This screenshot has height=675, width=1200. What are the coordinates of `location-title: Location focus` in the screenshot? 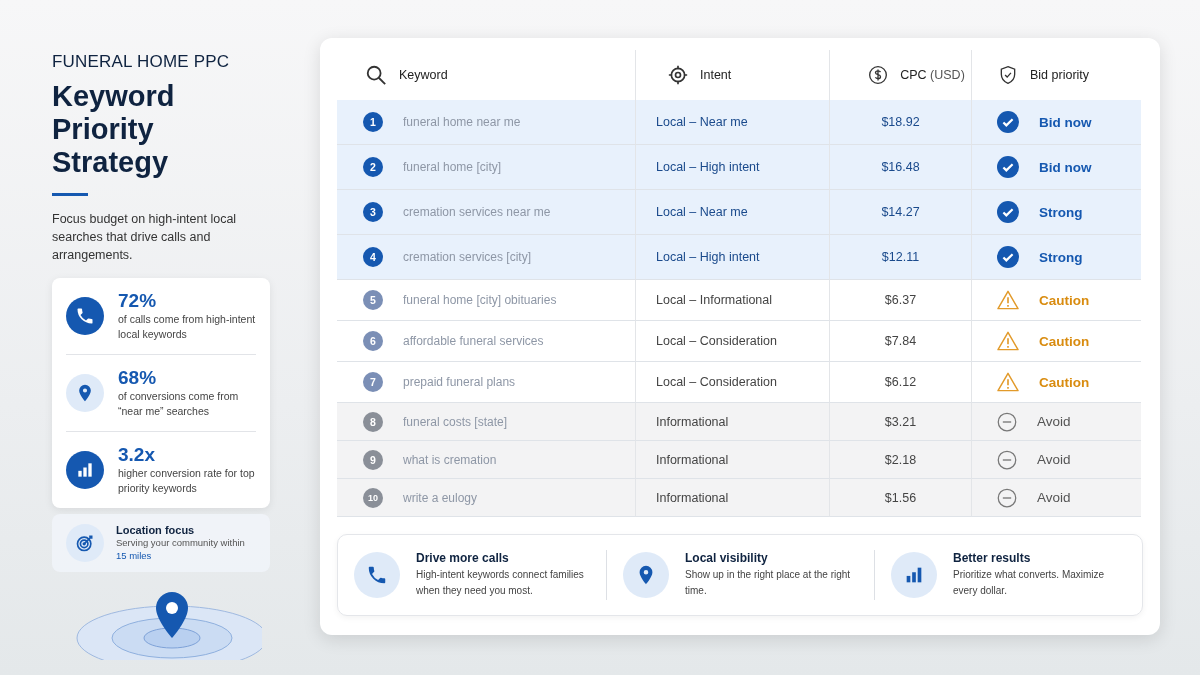 It's located at (156, 530).